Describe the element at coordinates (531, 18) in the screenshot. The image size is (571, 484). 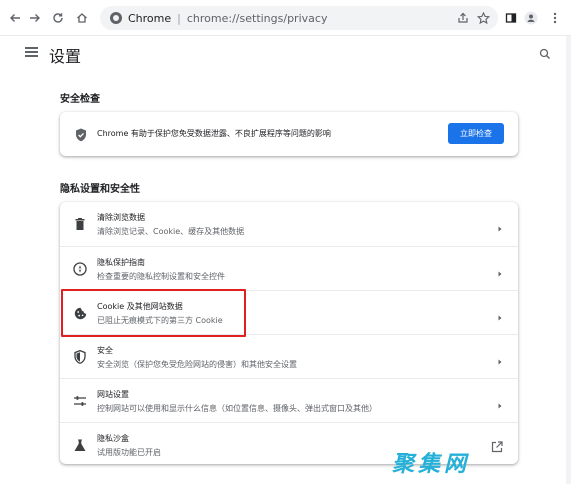
I see `profile-icon` at that location.